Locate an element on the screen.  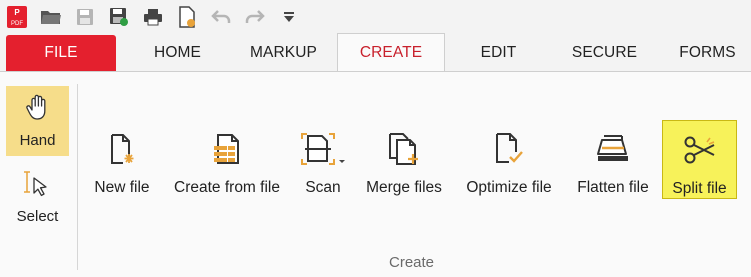
print-icon is located at coordinates (153, 17).